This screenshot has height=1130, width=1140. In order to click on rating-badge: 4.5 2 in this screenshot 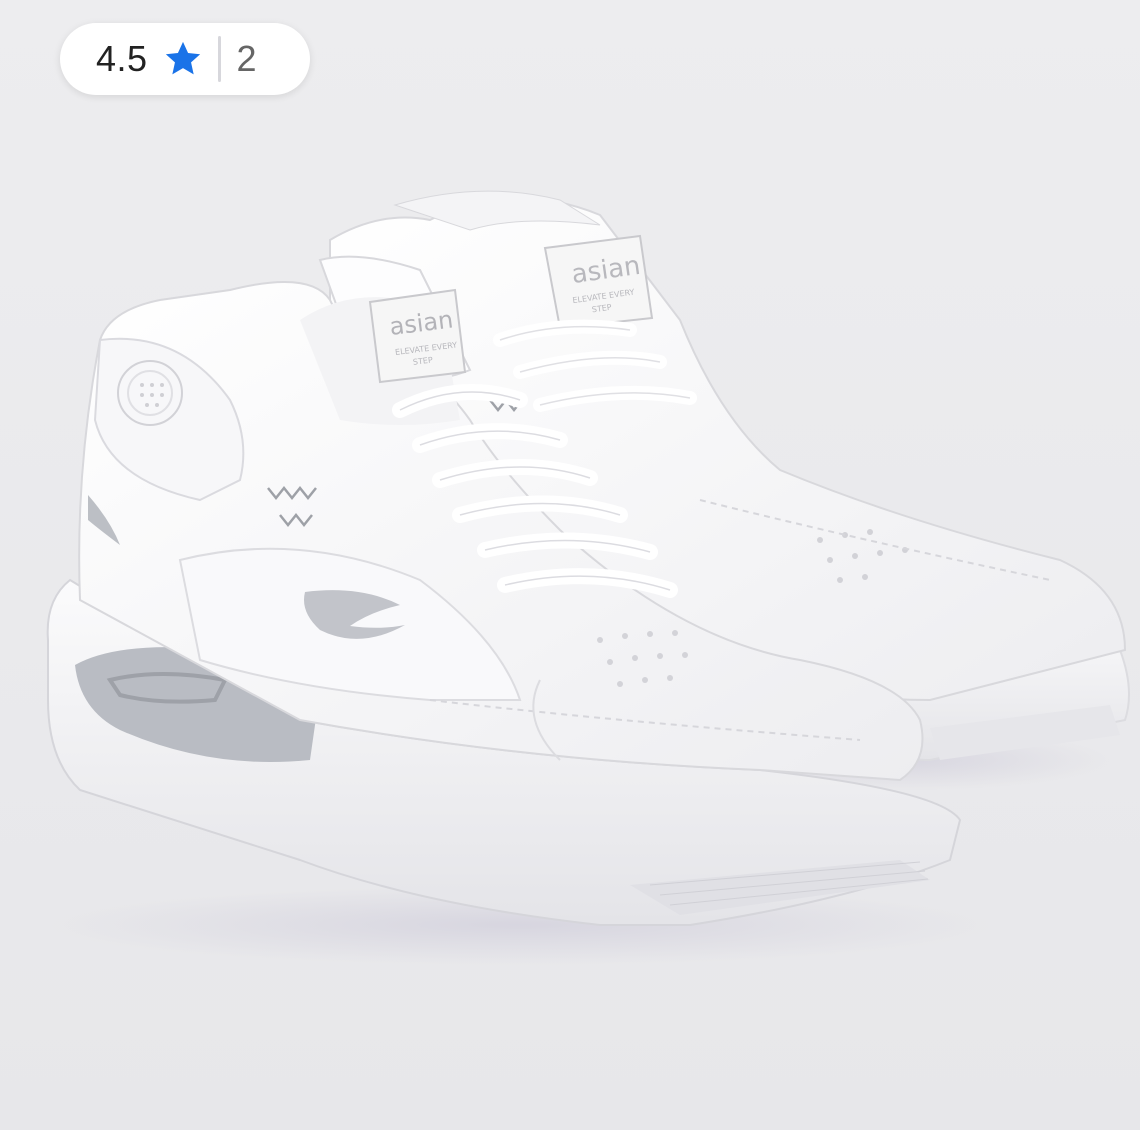, I will do `click(185, 59)`.